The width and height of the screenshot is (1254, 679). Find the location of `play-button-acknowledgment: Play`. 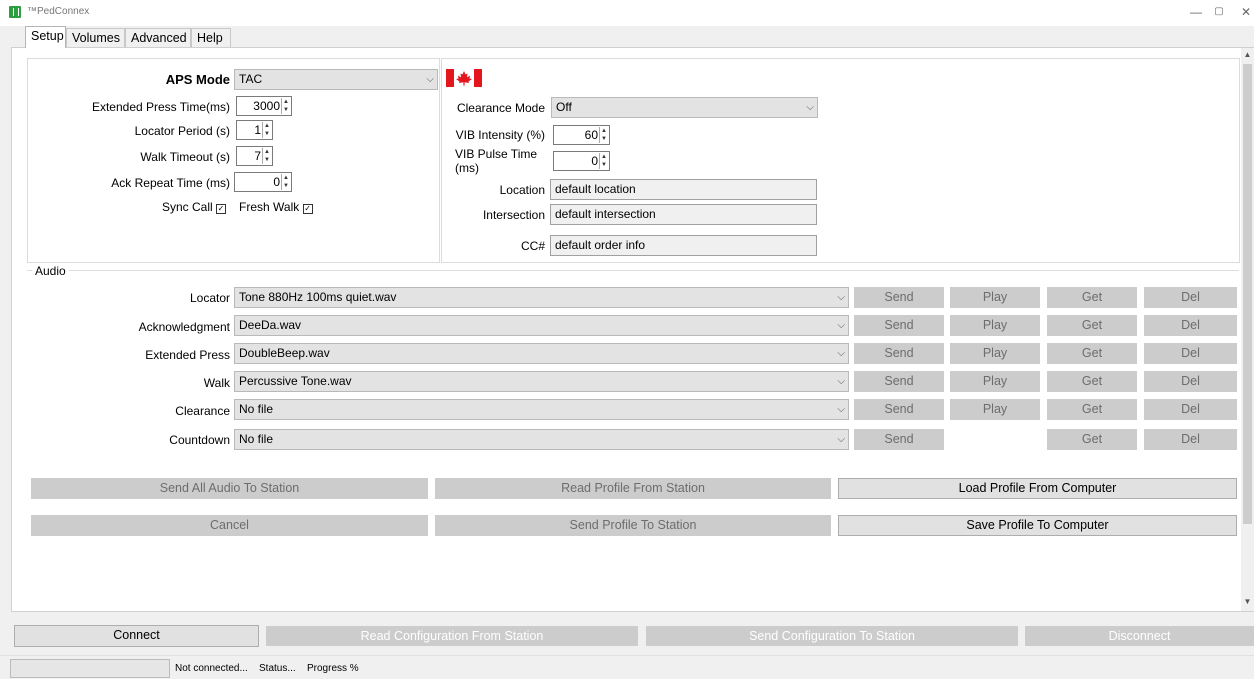

play-button-acknowledgment: Play is located at coordinates (995, 325).